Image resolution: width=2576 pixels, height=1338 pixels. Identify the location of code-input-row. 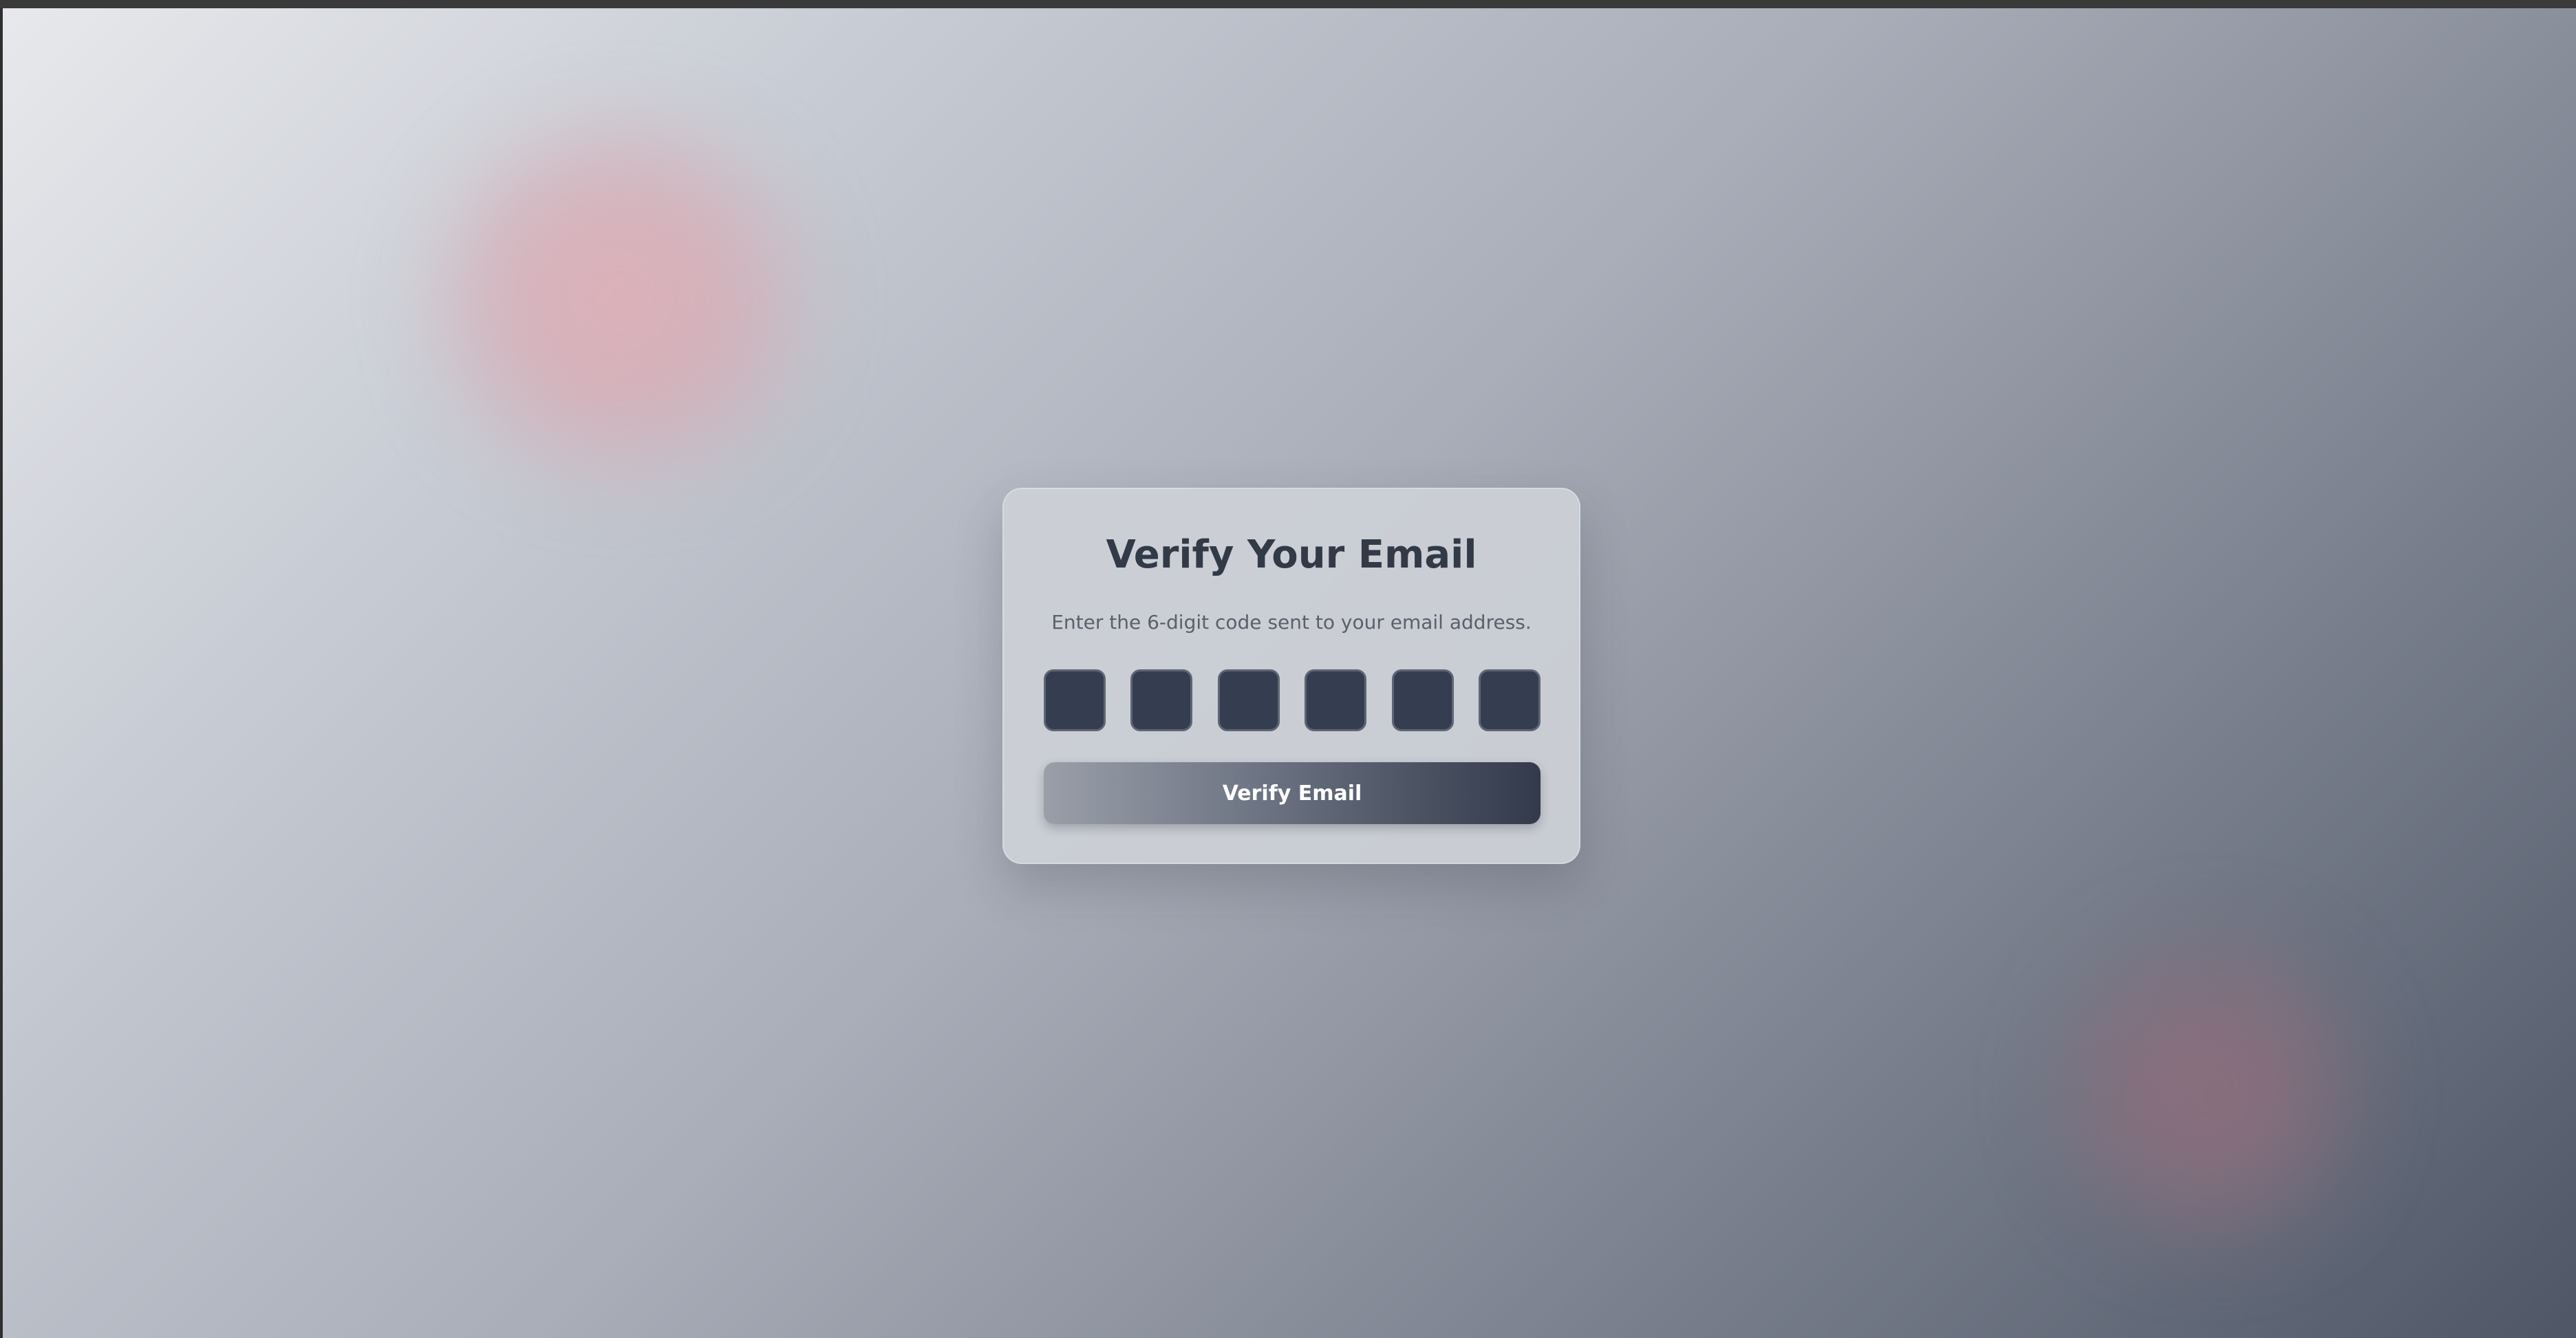
(1292, 700).